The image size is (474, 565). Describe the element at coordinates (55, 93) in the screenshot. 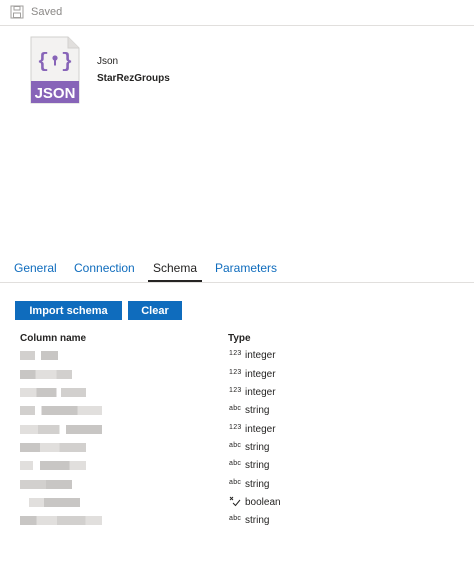

I see `json-badge-text: JSON` at that location.